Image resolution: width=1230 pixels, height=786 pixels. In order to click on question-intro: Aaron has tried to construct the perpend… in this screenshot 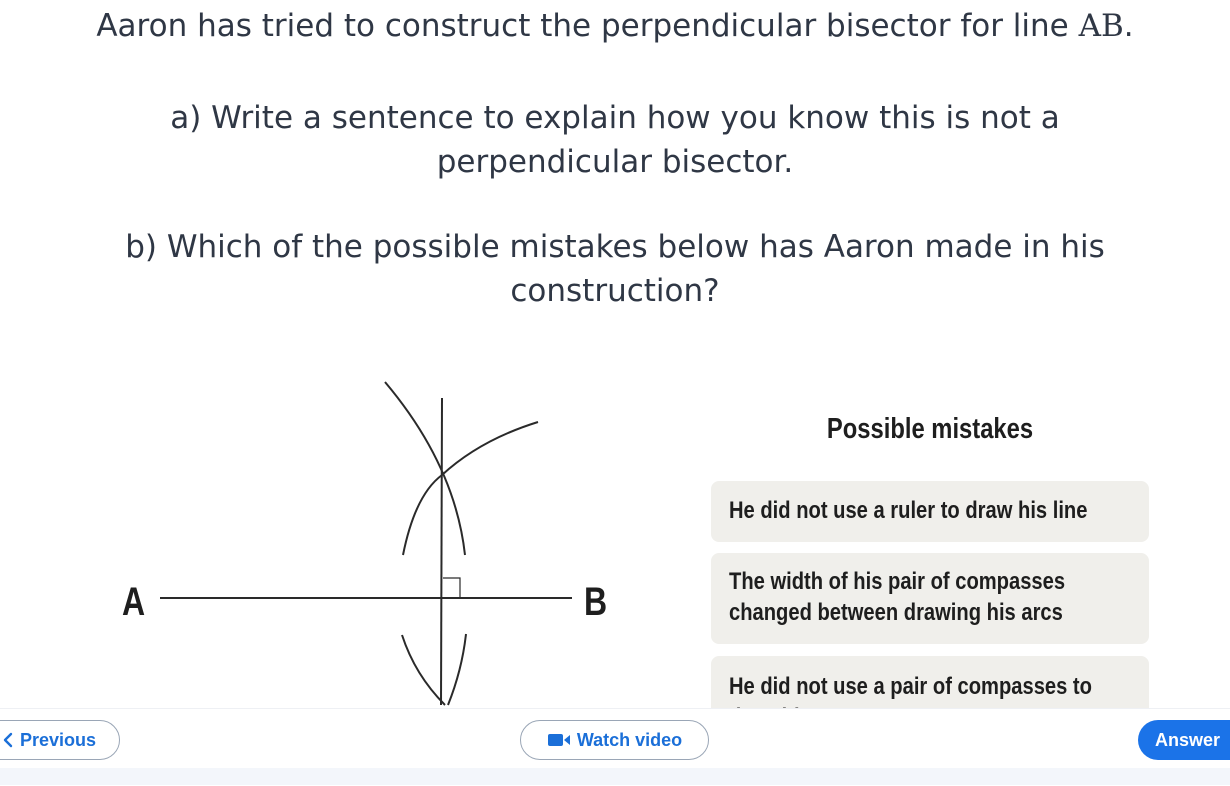, I will do `click(615, 26)`.